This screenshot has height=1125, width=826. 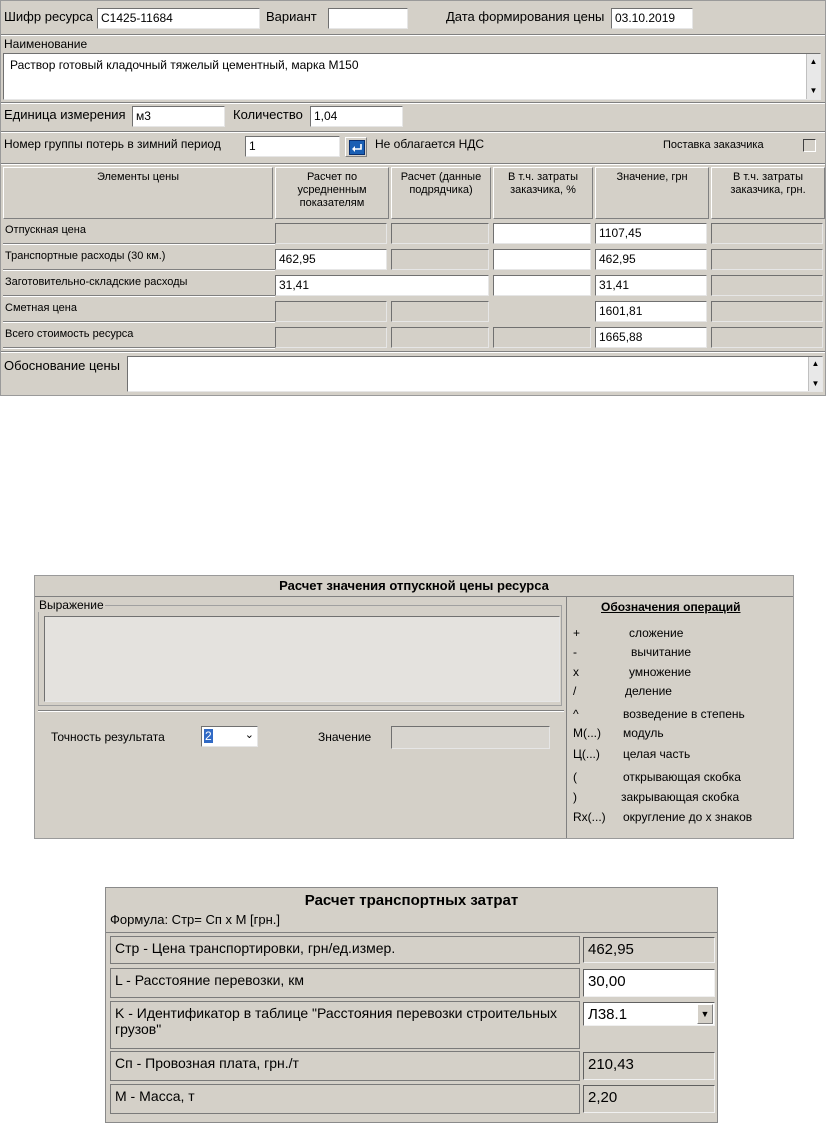 I want to click on op-symbol: -, so click(x=575, y=652).